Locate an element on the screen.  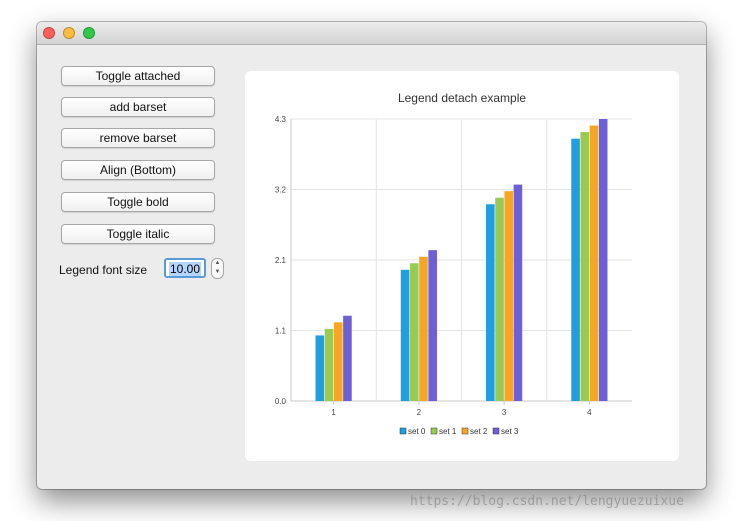
legend-font-size-value: 10.00 is located at coordinates (185, 269).